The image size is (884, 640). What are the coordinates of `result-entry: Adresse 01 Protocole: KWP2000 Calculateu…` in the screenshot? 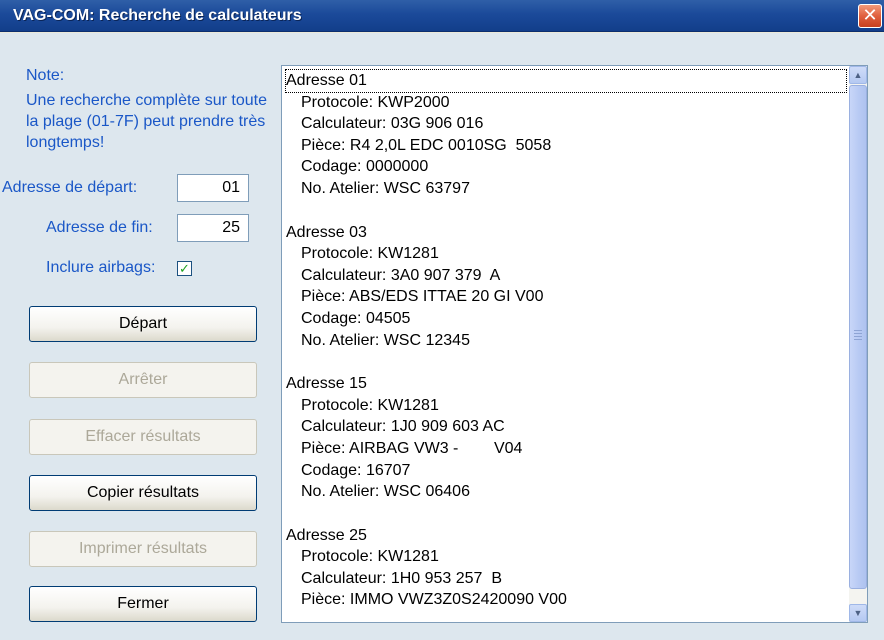 It's located at (566, 134).